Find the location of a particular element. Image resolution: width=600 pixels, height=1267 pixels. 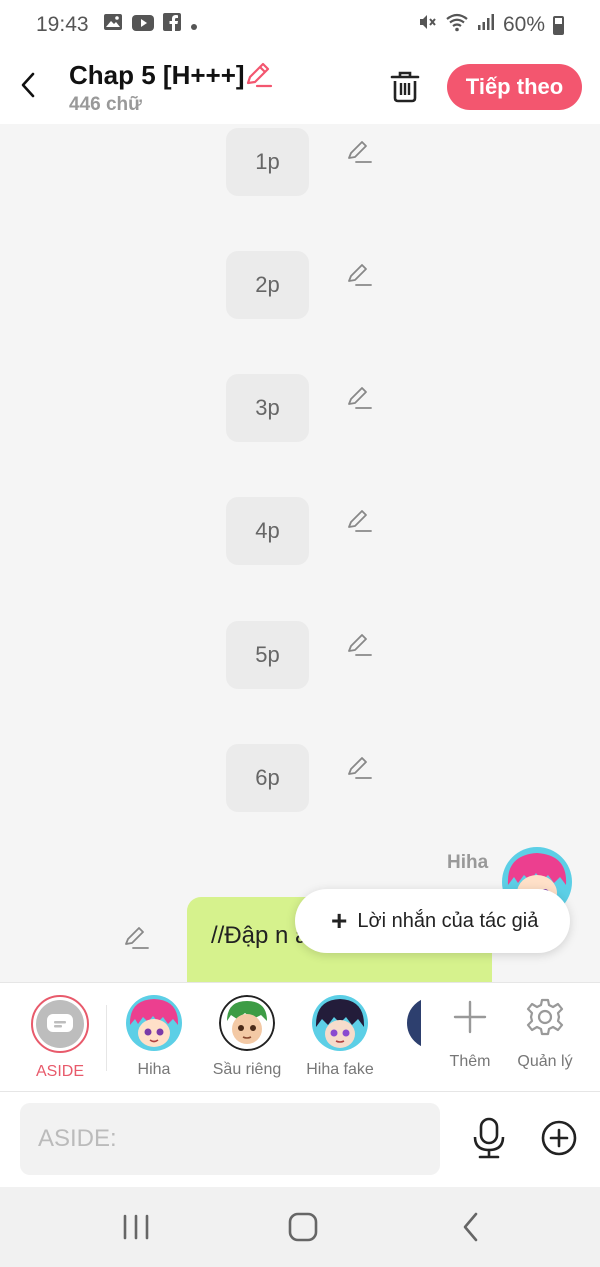

add-character-button: Thêm is located at coordinates (470, 1034).